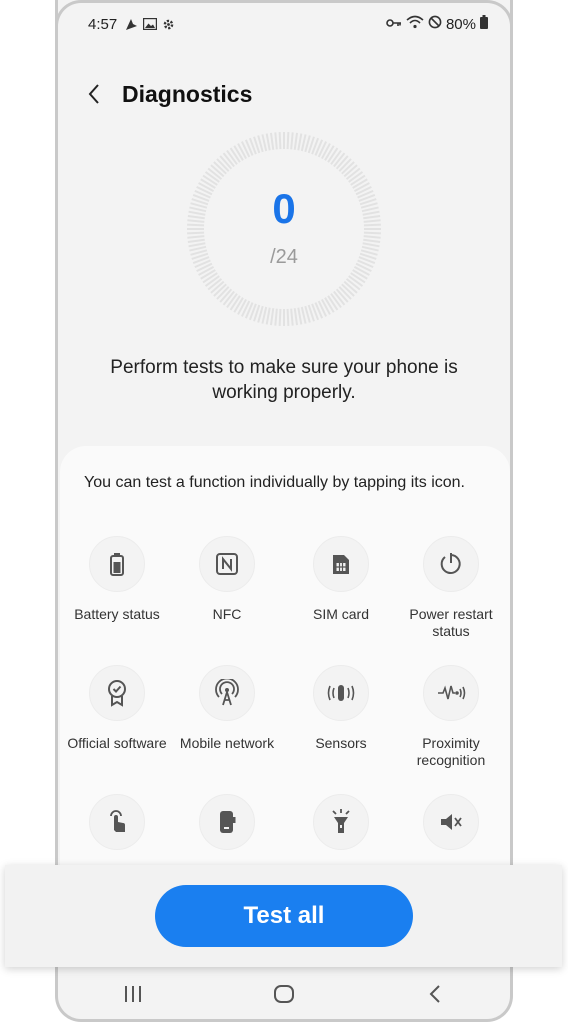  What do you see at coordinates (284, 257) in the screenshot?
I see `total-count: /24` at bounding box center [284, 257].